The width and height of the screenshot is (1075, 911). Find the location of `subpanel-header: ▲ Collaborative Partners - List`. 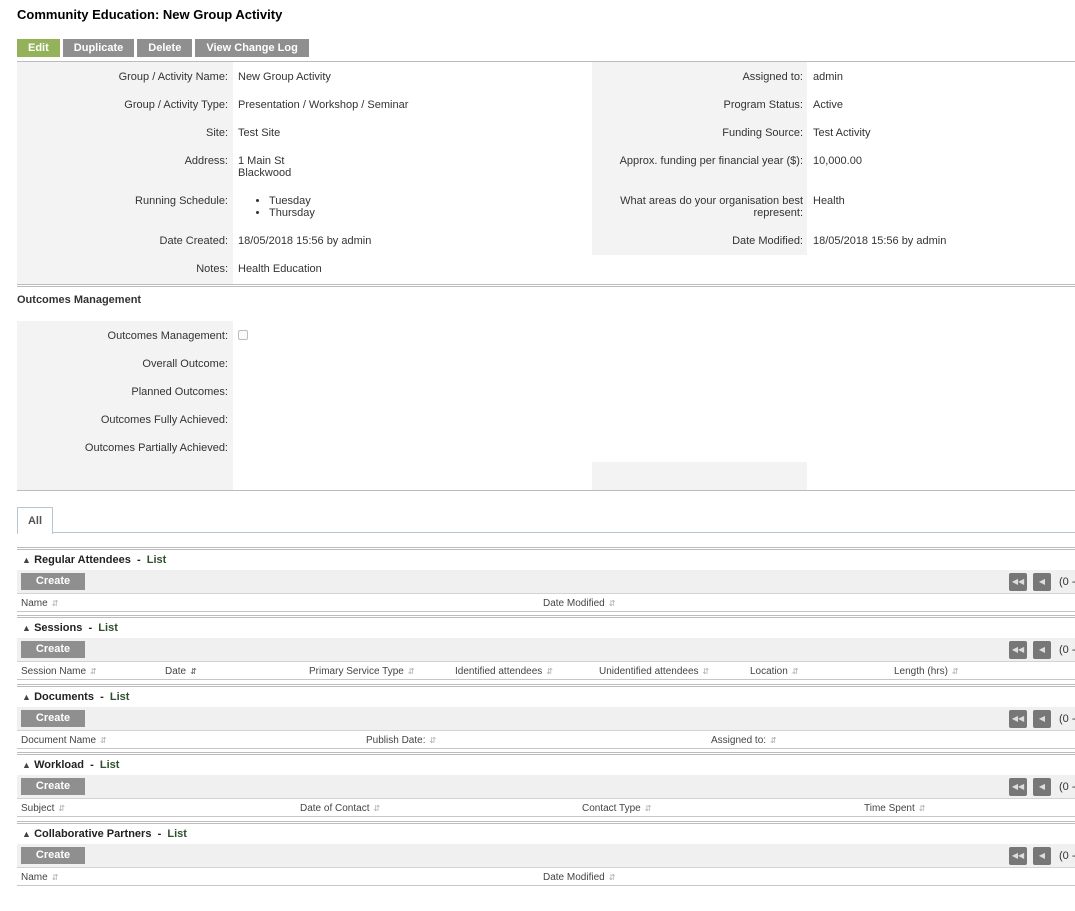

subpanel-header: ▲ Collaborative Partners - List is located at coordinates (104, 834).